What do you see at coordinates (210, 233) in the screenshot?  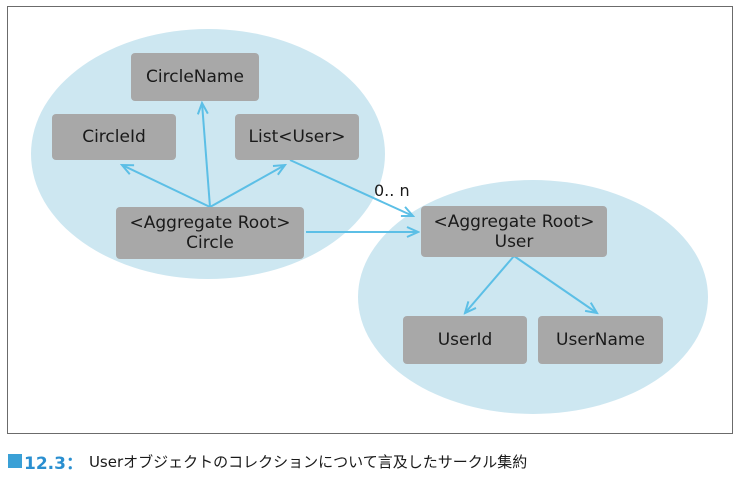 I see `node-circle-aggregate-root: <Aggregate Root> Circle` at bounding box center [210, 233].